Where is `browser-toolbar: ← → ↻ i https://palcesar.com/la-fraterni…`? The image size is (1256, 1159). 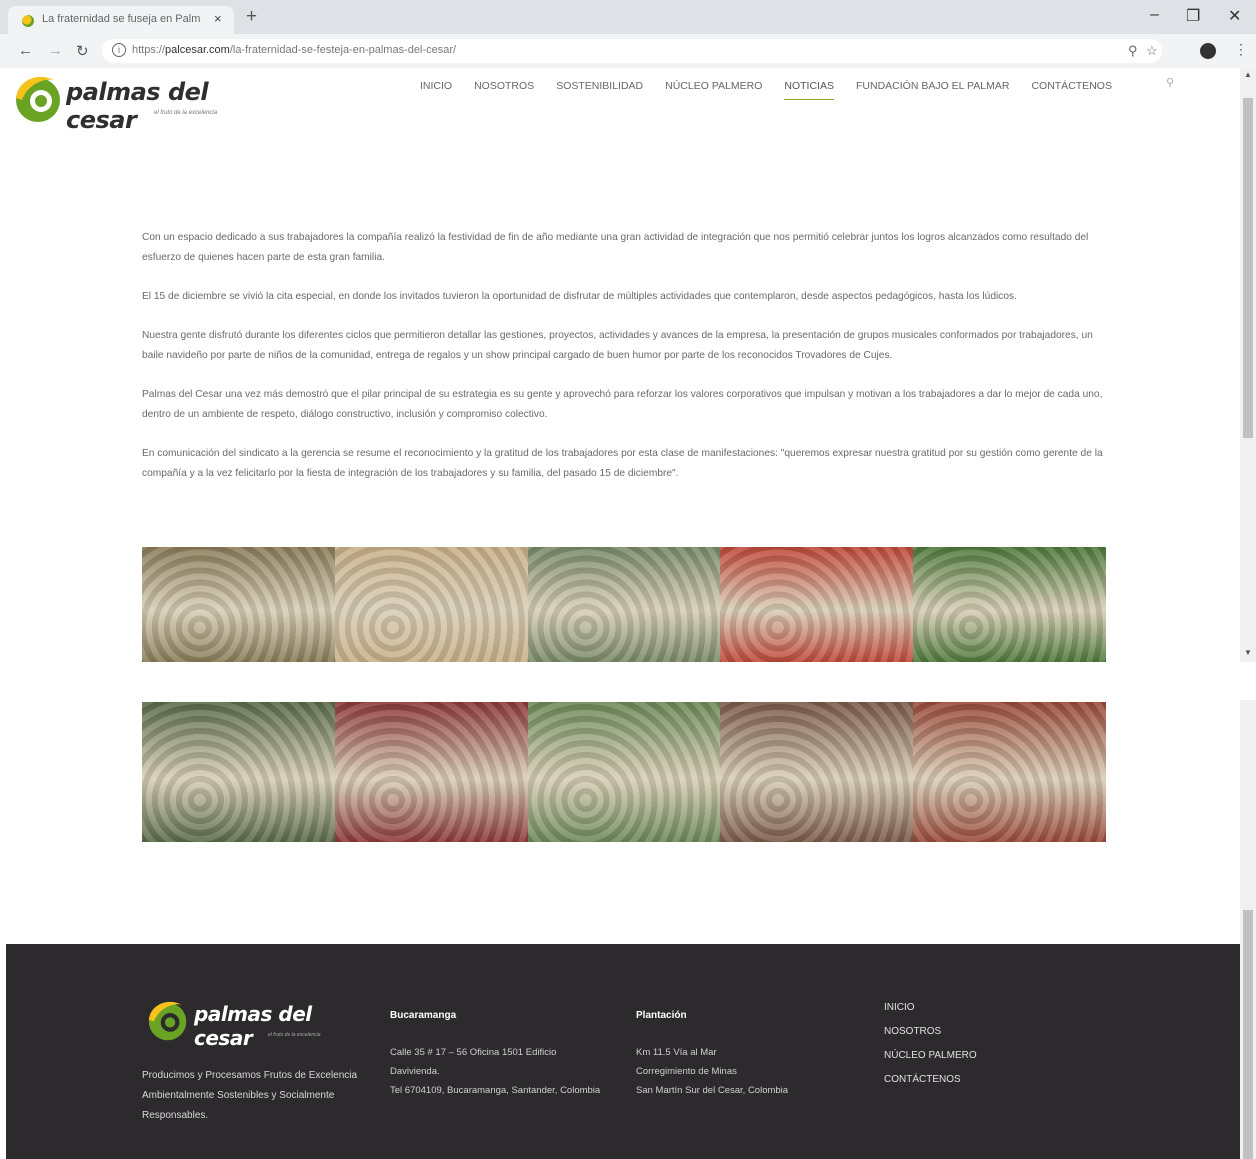 browser-toolbar: ← → ↻ i https://palcesar.com/la-fraterni… is located at coordinates (628, 51).